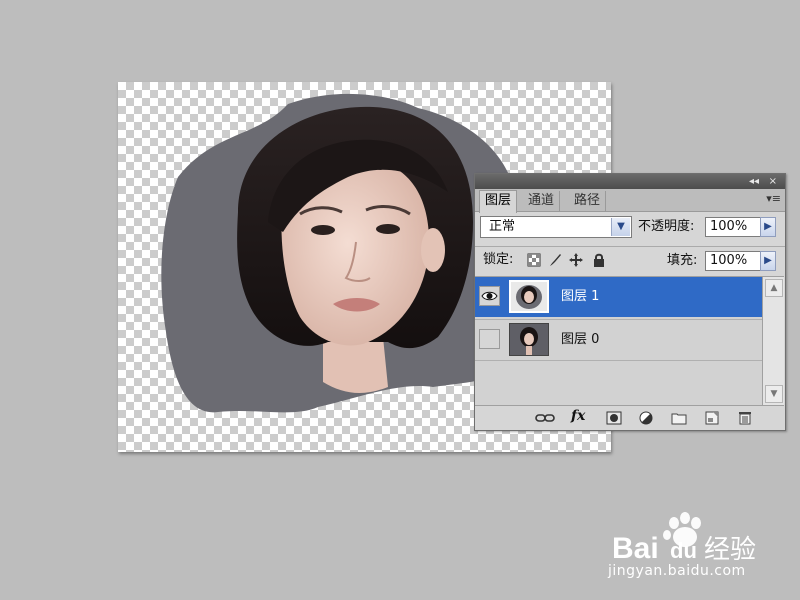  Describe the element at coordinates (745, 418) in the screenshot. I see `trash-icon` at that location.